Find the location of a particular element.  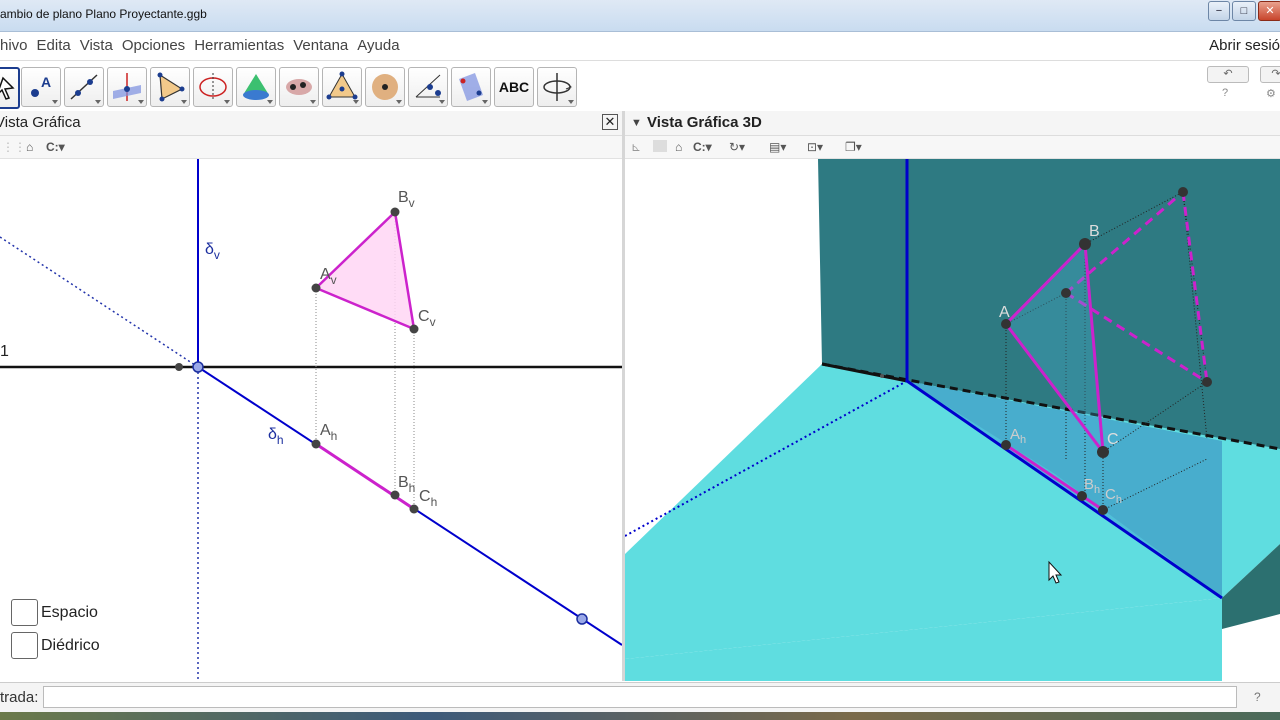

point-ch is located at coordinates (414, 509).